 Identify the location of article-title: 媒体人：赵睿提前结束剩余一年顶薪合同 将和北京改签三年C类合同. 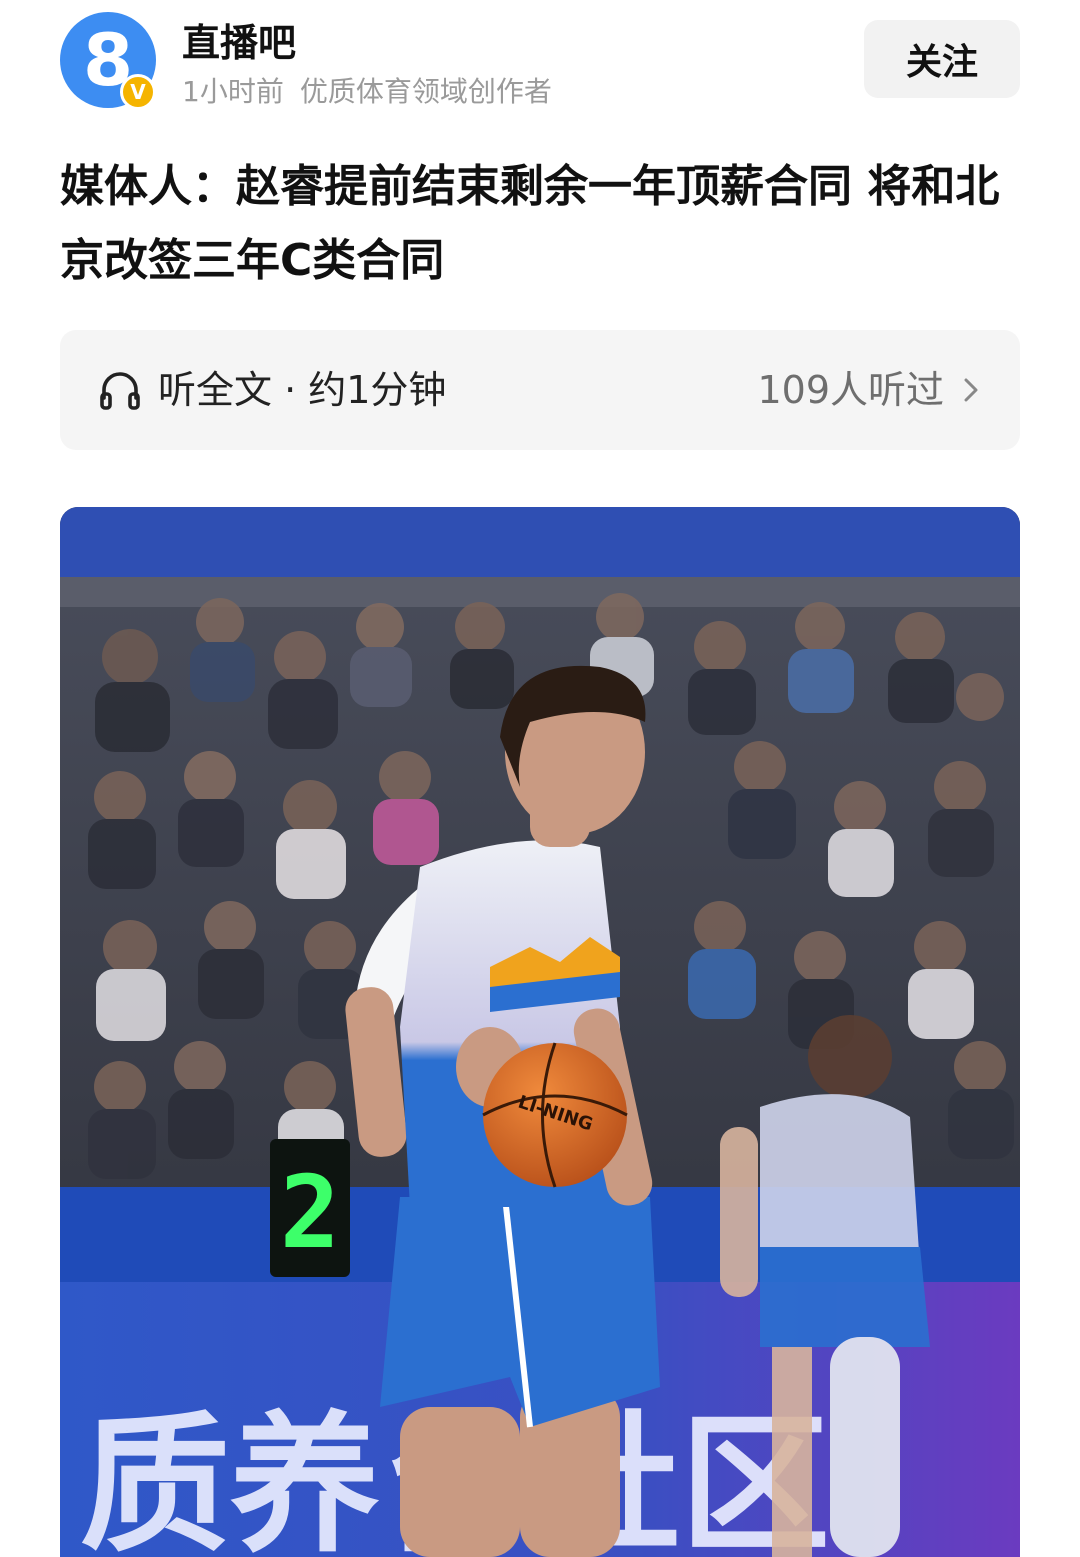
(530, 223).